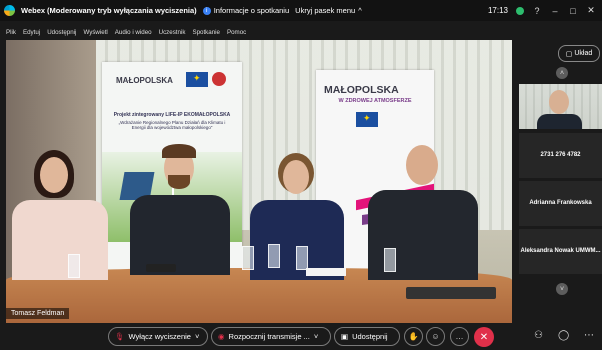 Image resolution: width=602 pixels, height=350 pixels. Describe the element at coordinates (569, 54) in the screenshot. I see `layout-icon: ▢` at that location.